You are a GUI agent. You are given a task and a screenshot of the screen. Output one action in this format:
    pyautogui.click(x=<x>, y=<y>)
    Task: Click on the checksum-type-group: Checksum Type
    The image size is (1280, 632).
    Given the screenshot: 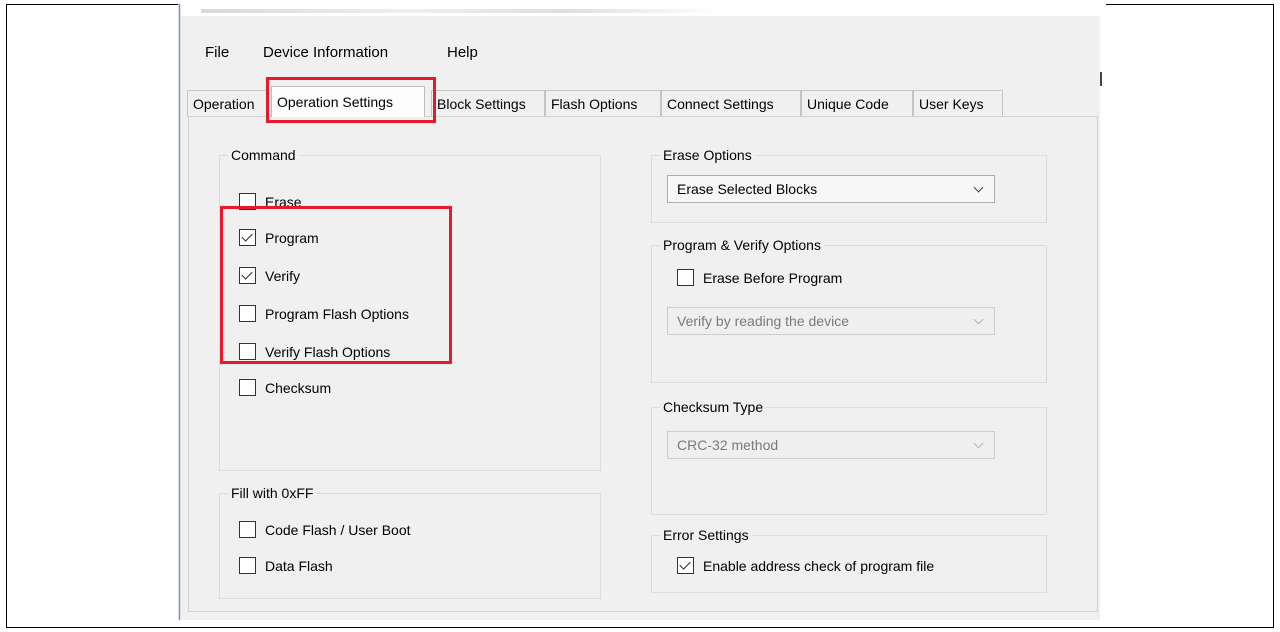 What is the action you would take?
    pyautogui.click(x=849, y=457)
    